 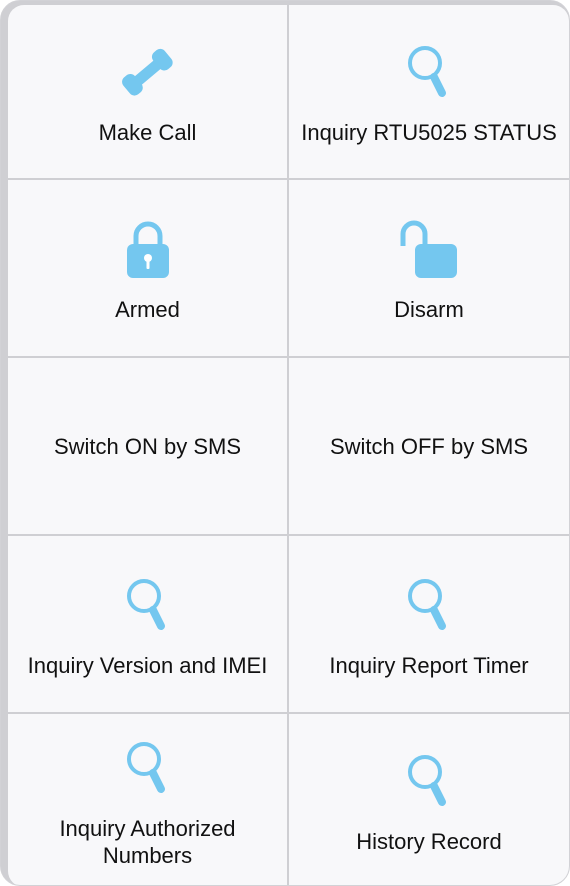 What do you see at coordinates (147, 132) in the screenshot?
I see `make-call-label: Make Call` at bounding box center [147, 132].